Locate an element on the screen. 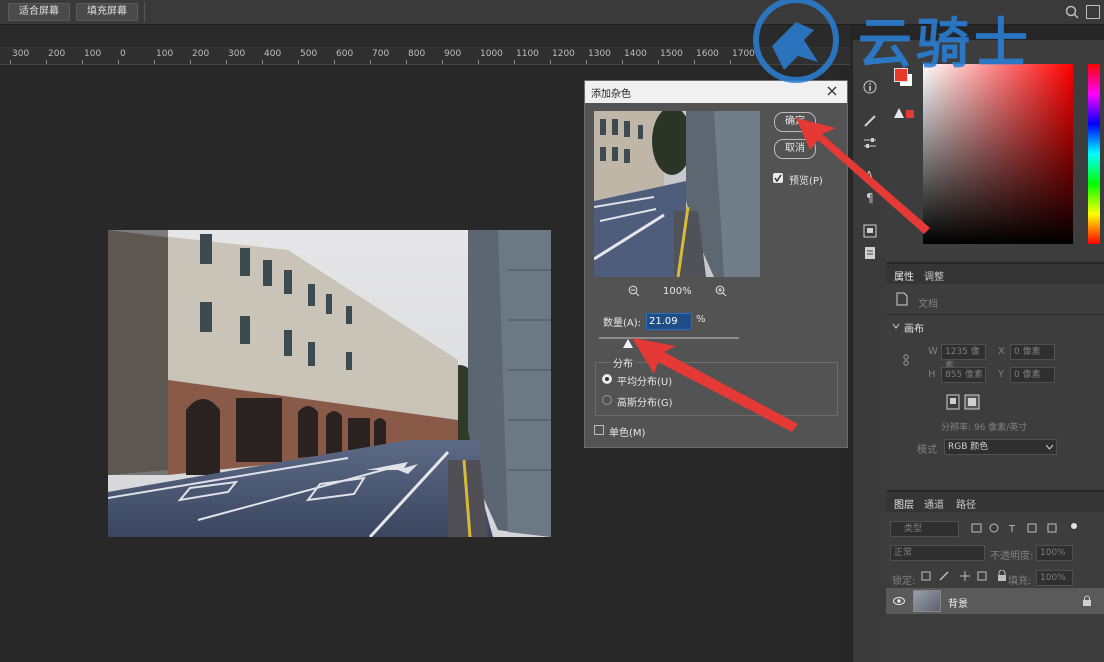 The height and width of the screenshot is (662, 1104). annotation-arrows is located at coordinates (781, 275).